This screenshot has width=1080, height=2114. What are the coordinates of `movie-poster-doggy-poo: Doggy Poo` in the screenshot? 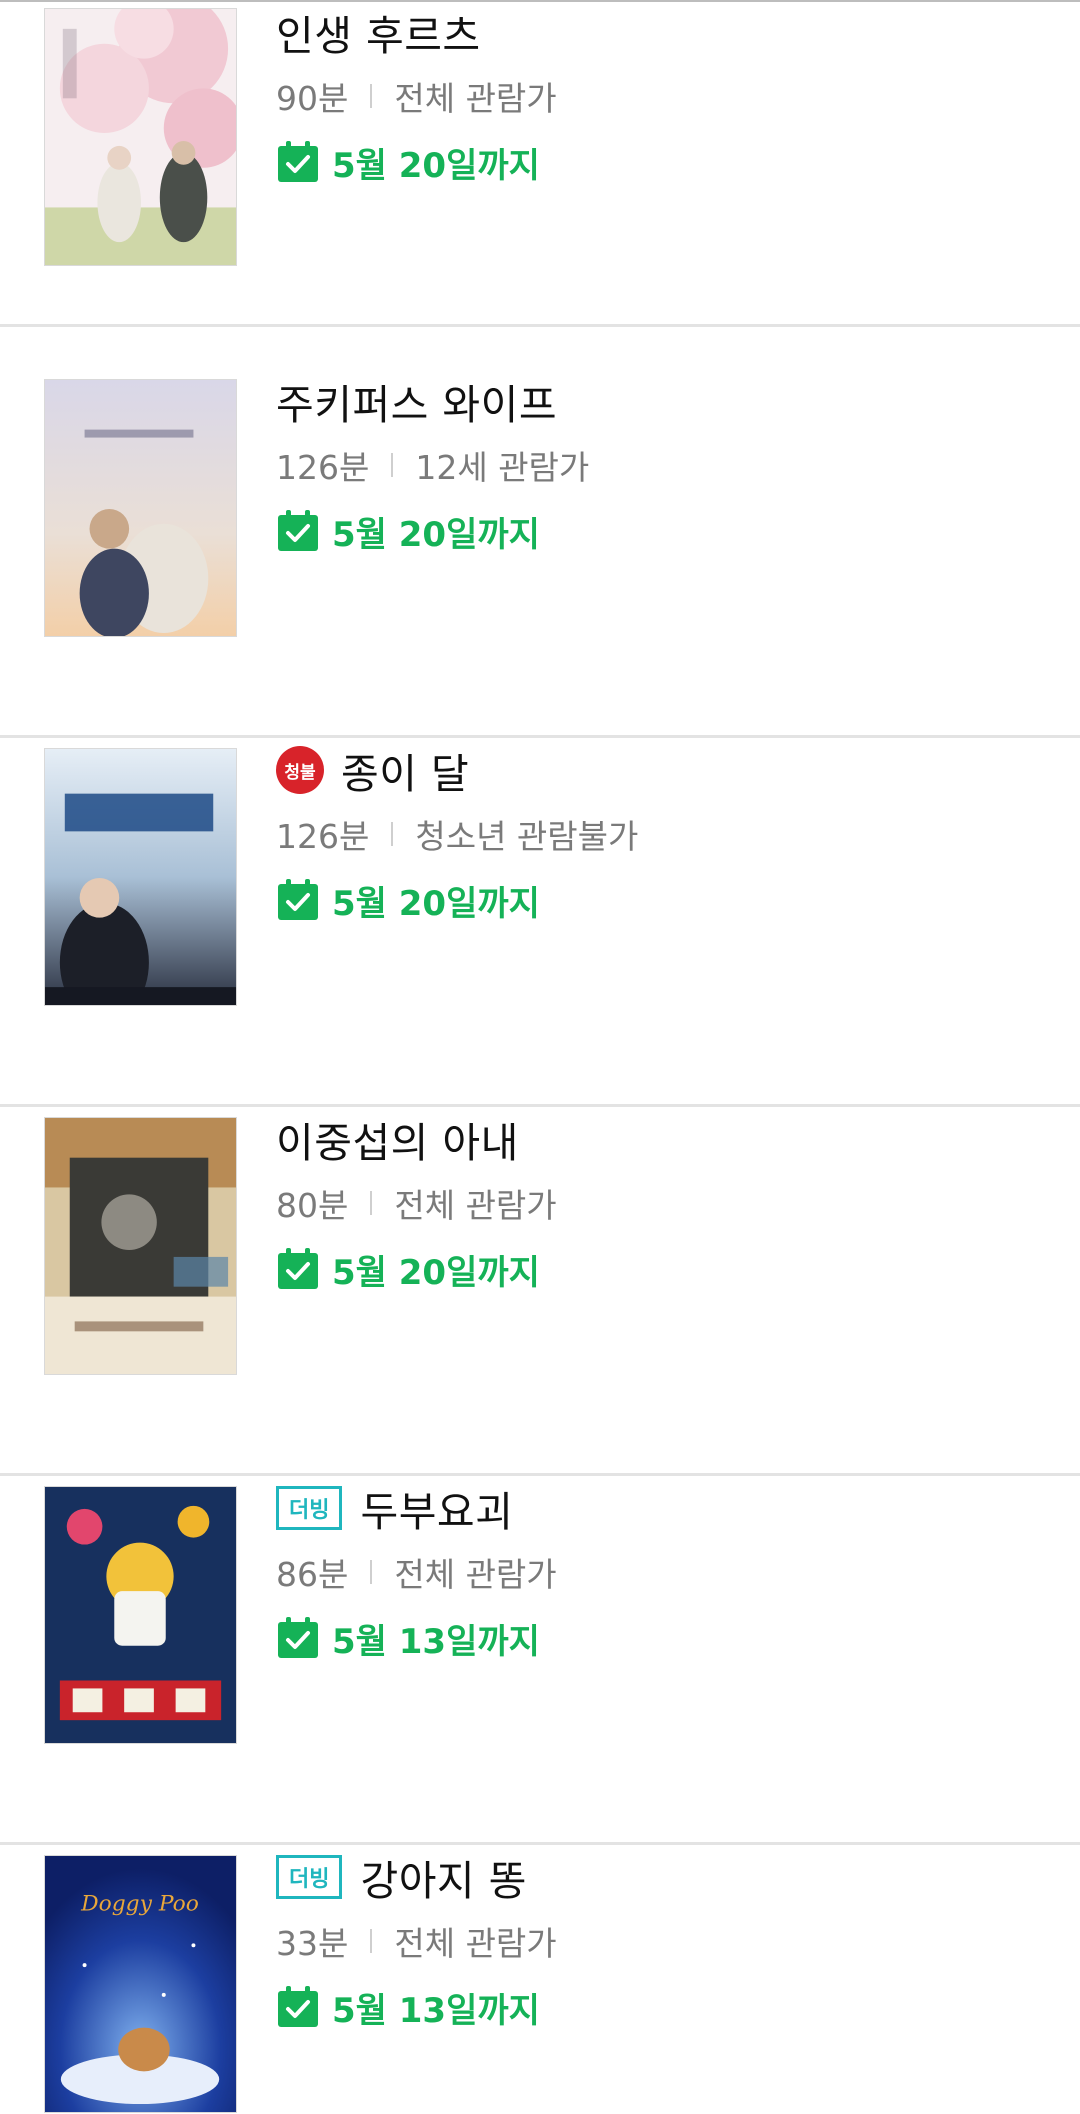 It's located at (140, 1984).